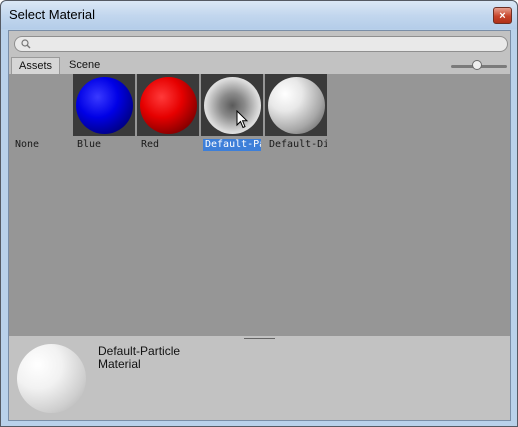 This screenshot has height=427, width=518. I want to click on material-item-blue: Blue, so click(105, 114).